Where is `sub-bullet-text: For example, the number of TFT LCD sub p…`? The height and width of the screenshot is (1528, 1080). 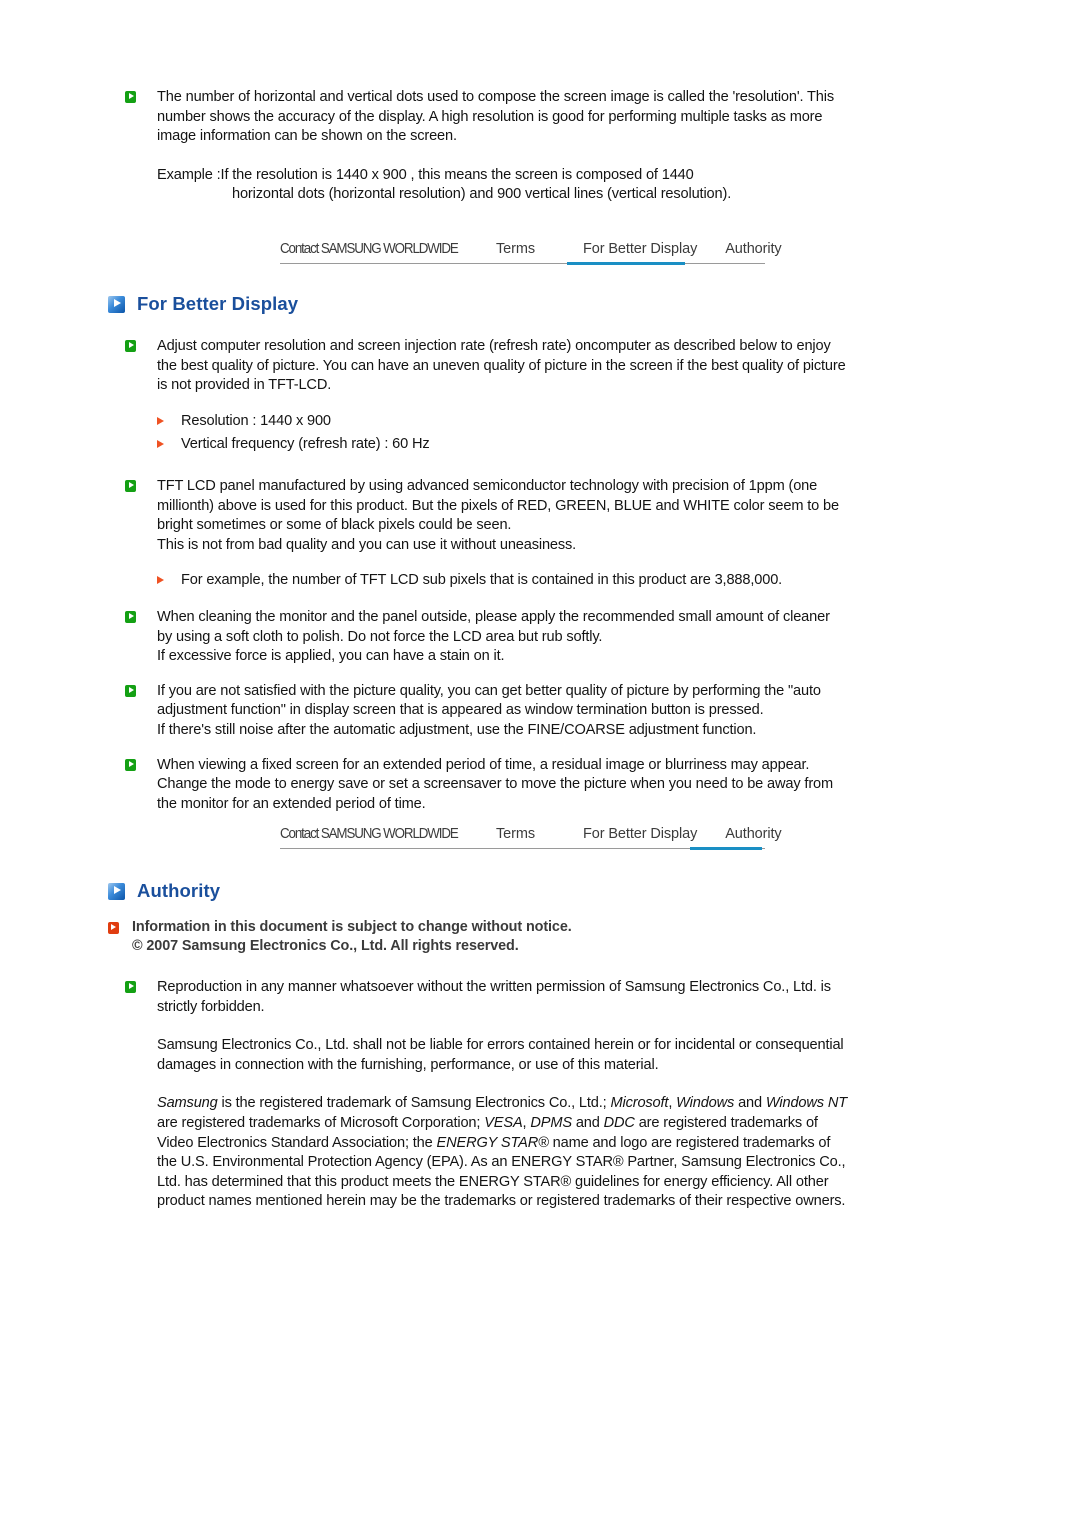
sub-bullet-text: For example, the number of TFT LCD sub p… is located at coordinates (482, 580).